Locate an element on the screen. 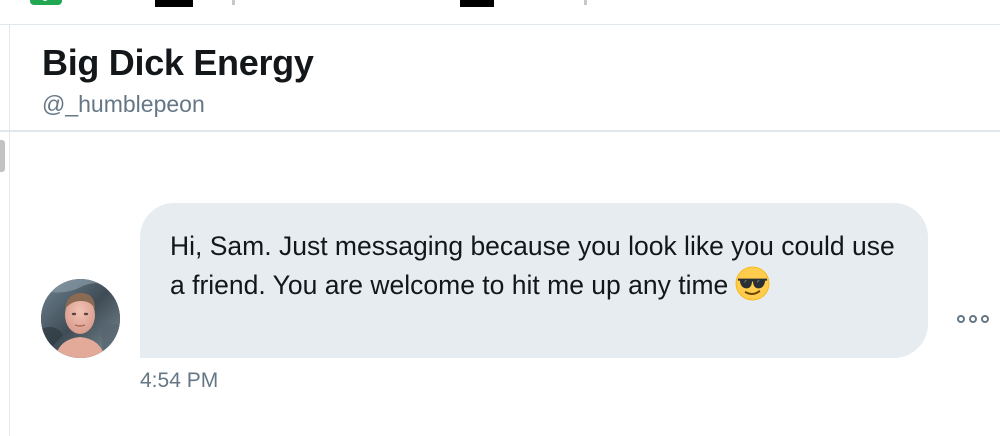 The width and height of the screenshot is (1000, 436). more-options-button is located at coordinates (977, 320).